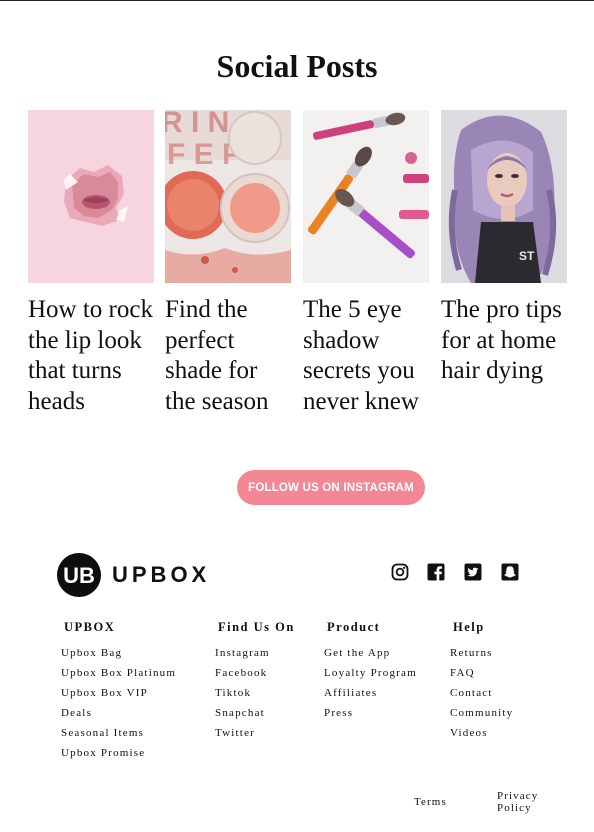 Image resolution: width=594 pixels, height=832 pixels. What do you see at coordinates (331, 487) in the screenshot?
I see `follow-instagram-button: FOLLOW US ON INSTAGRAM` at bounding box center [331, 487].